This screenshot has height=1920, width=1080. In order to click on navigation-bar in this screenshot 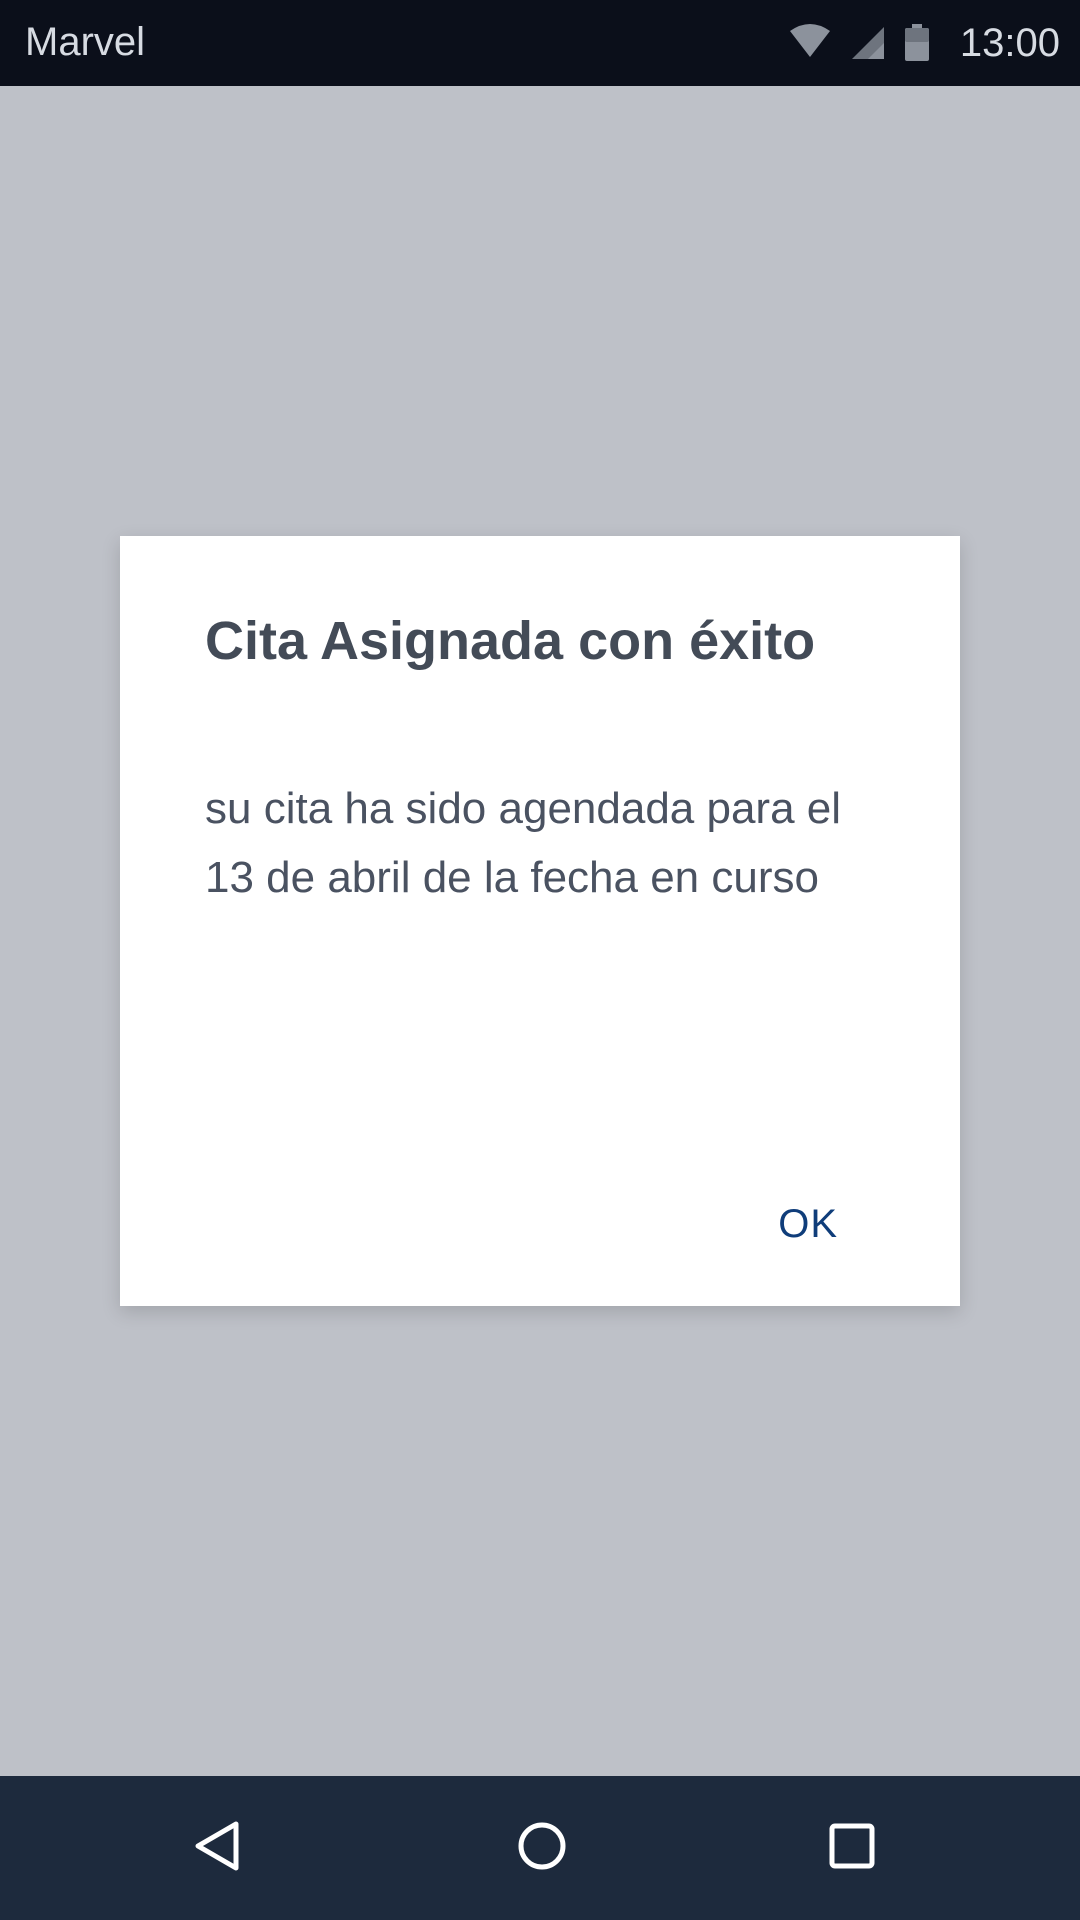, I will do `click(540, 1848)`.